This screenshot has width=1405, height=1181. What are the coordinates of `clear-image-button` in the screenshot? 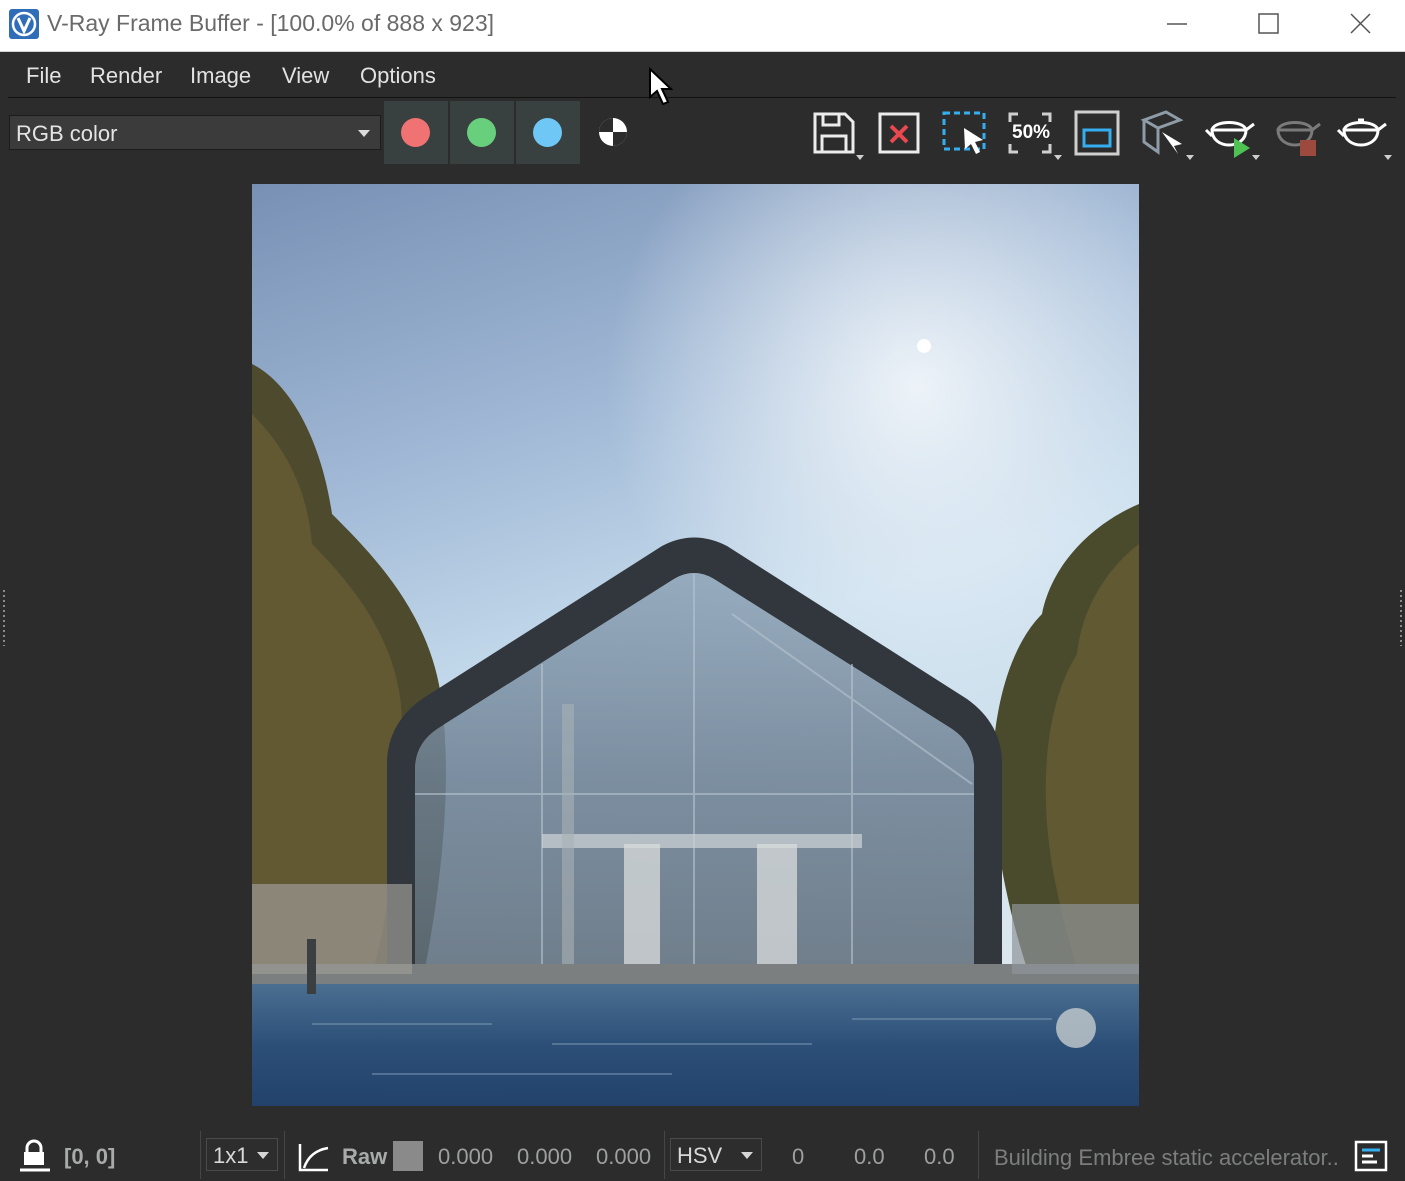 It's located at (900, 134).